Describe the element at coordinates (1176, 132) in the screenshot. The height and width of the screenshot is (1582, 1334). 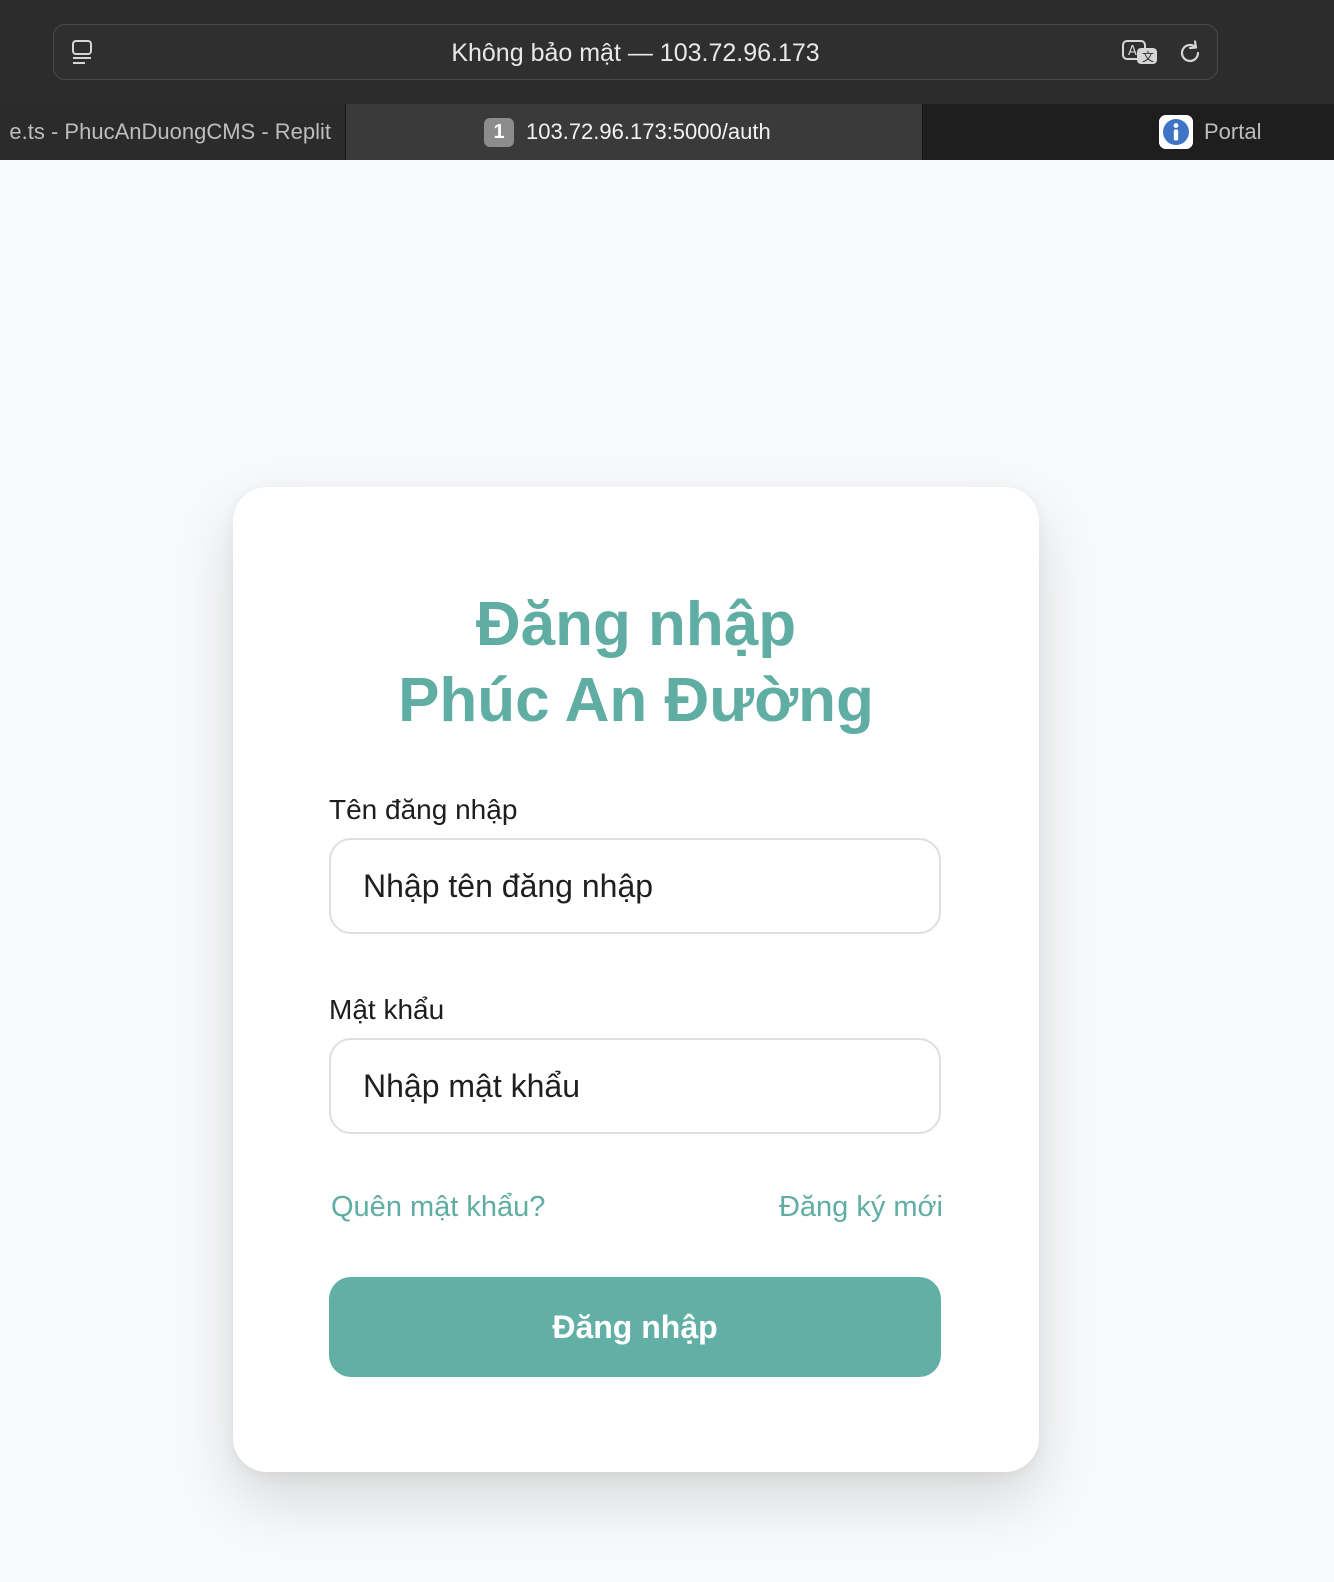
I see `info-icon` at that location.